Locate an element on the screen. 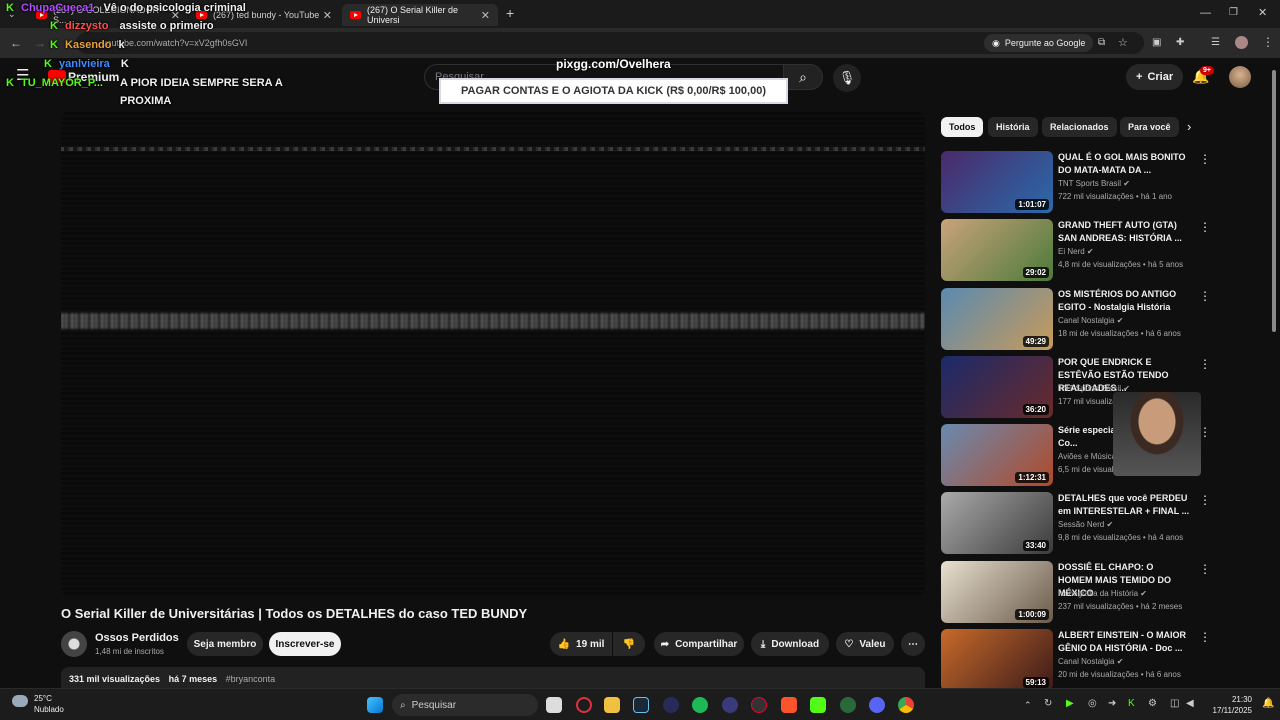 The width and height of the screenshot is (1280, 720). page-scrollbar is located at coordinates (1274, 374).